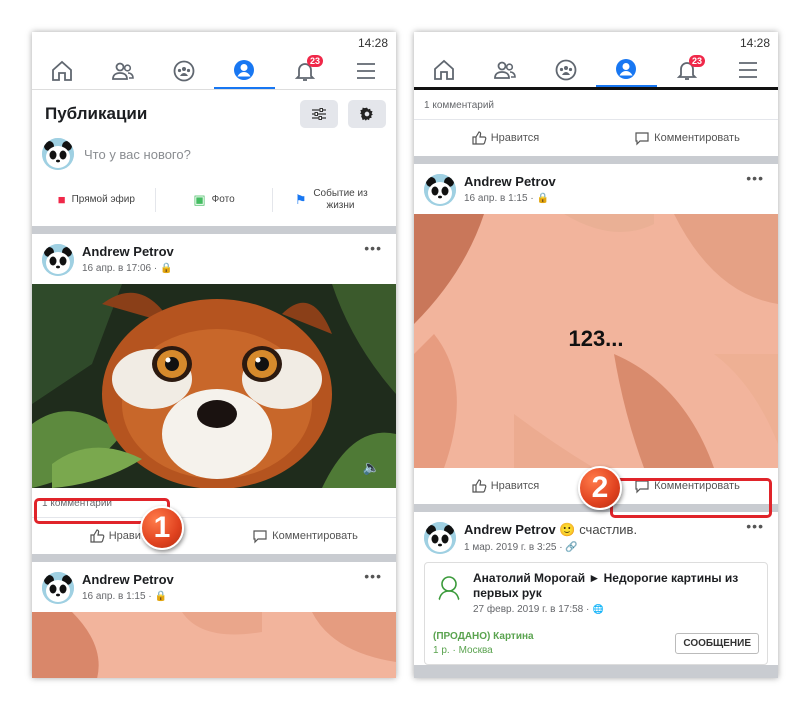 Image resolution: width=810 pixels, height=710 pixels. Describe the element at coordinates (691, 498) in the screenshot. I see `callout-highlight-comment-button` at that location.